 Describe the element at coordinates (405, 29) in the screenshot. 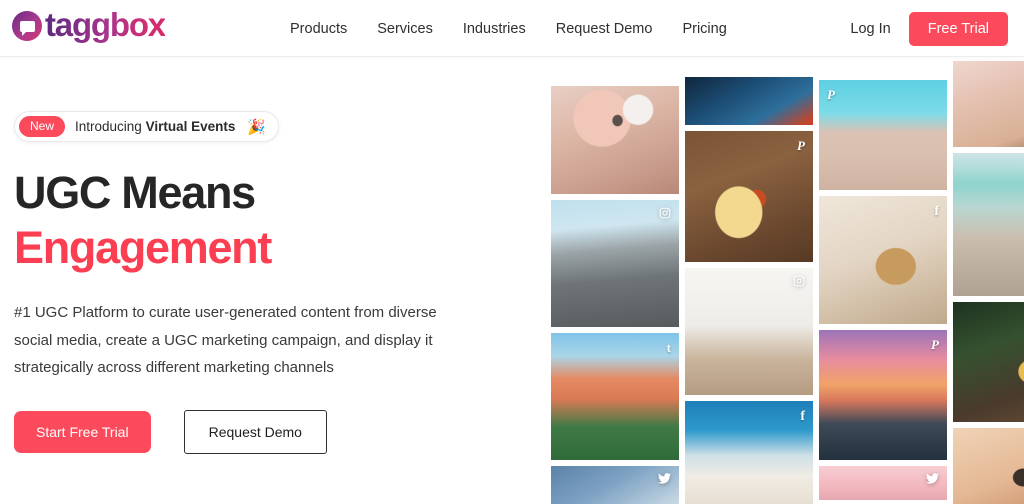

I see `nav-item-services: Services` at that location.